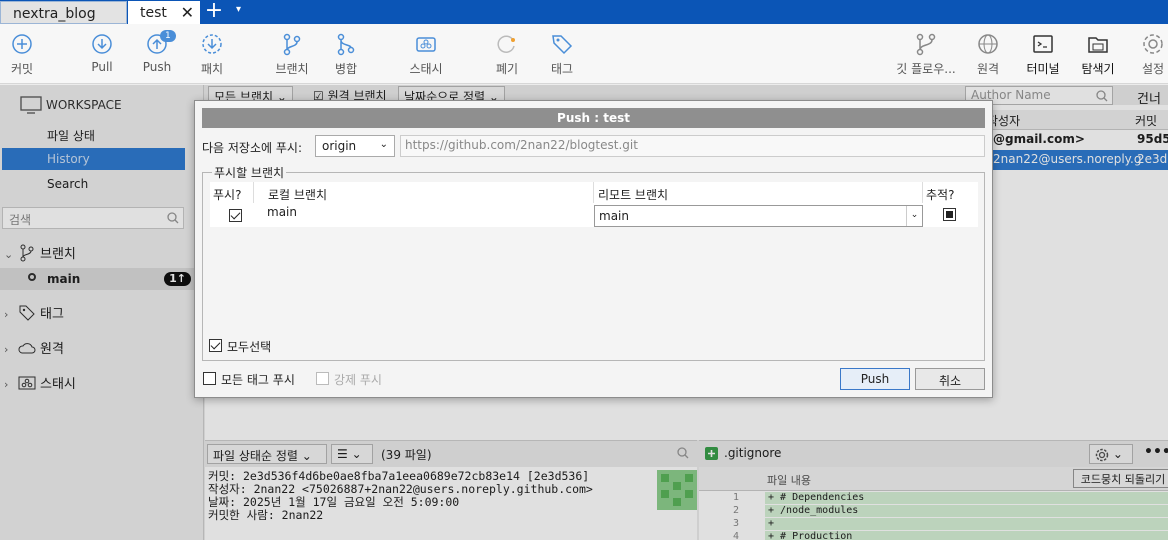 This screenshot has width=1168, height=540. I want to click on branch-table-header: 푸시? 로컬 브랜치 리모트 브랜치 추적?, so click(594, 192).